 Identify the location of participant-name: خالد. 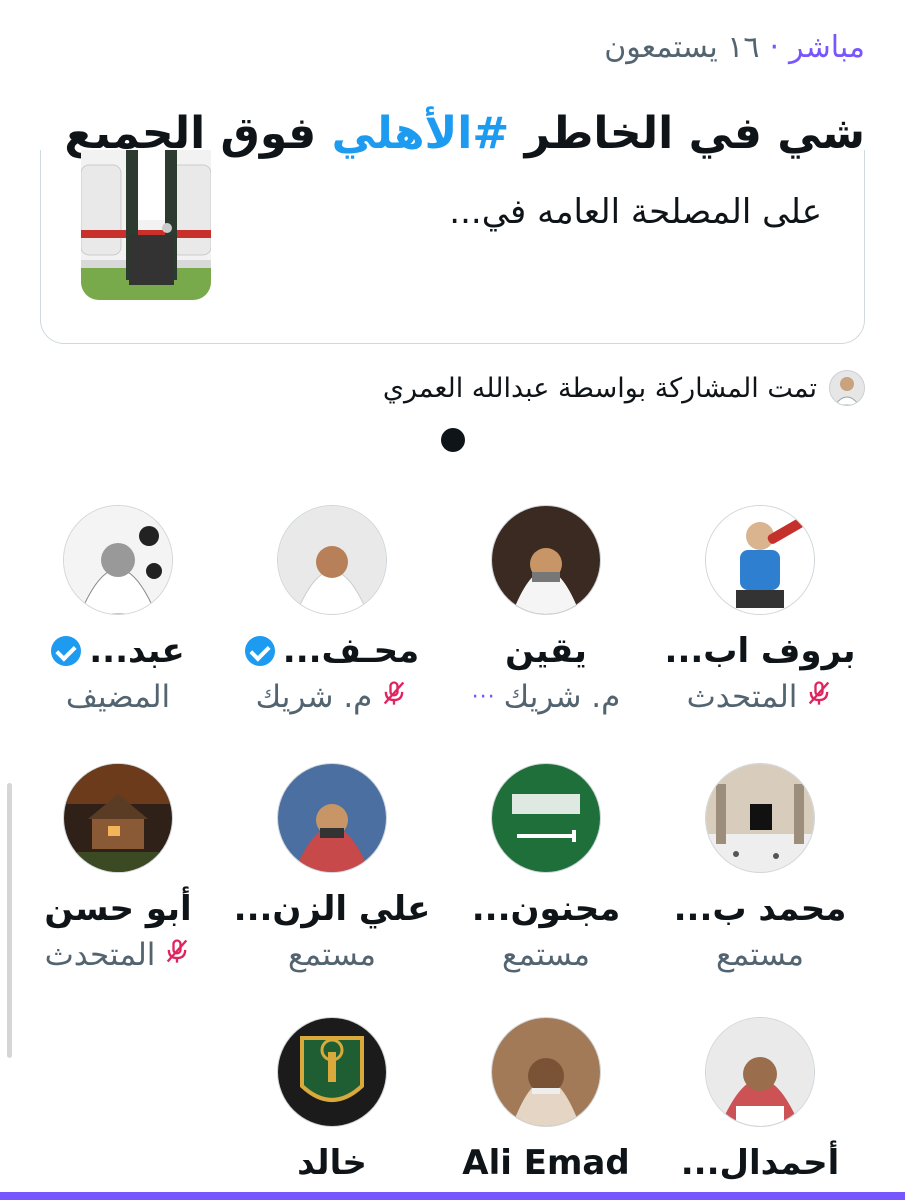
(332, 1163).